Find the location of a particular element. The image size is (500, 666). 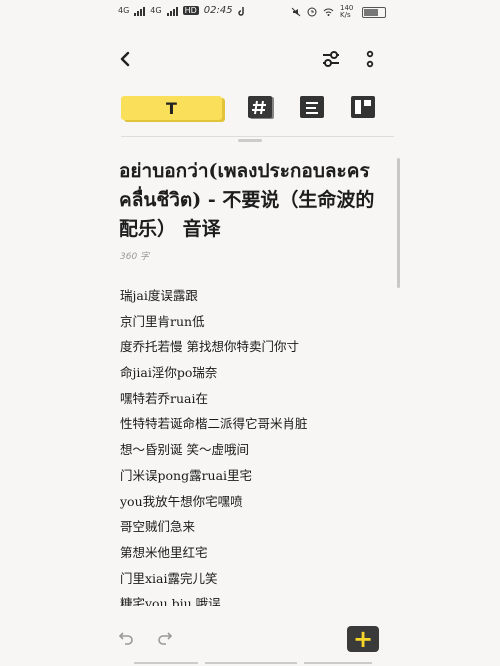

sliders-icon is located at coordinates (331, 59).